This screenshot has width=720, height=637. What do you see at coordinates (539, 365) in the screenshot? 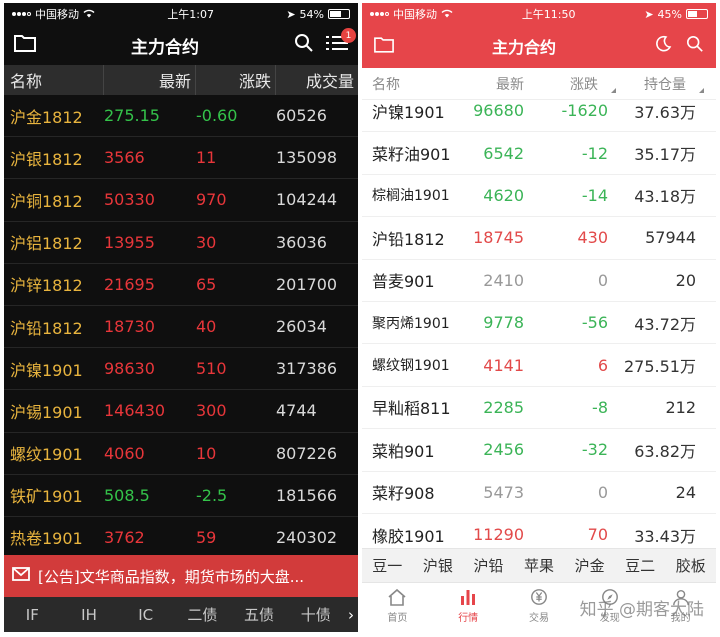
I see `table-row: 螺纹钢1901 4141 6 275.51万` at bounding box center [539, 365].